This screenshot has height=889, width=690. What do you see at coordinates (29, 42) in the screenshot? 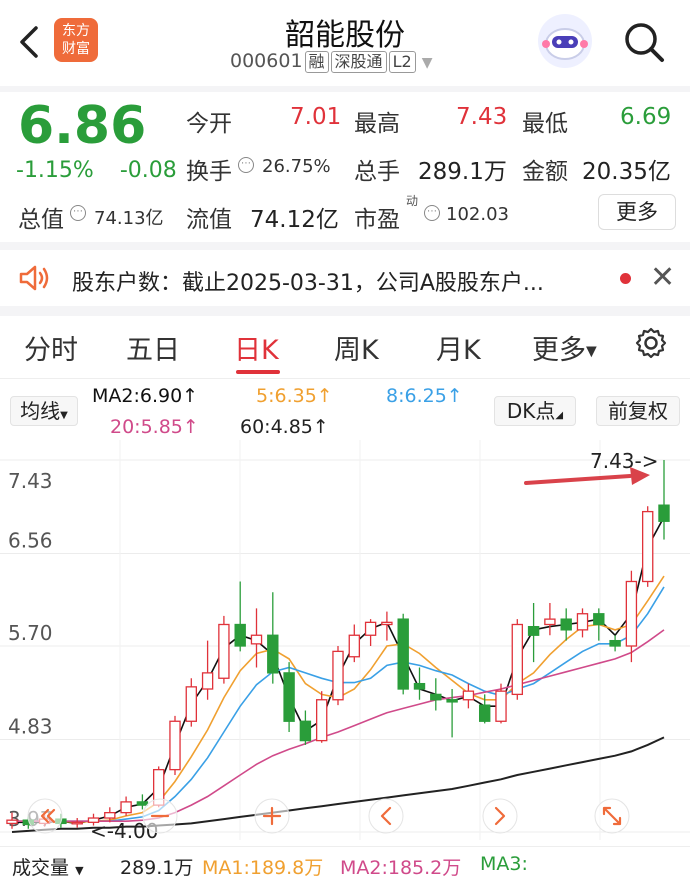
I see `back-icon` at bounding box center [29, 42].